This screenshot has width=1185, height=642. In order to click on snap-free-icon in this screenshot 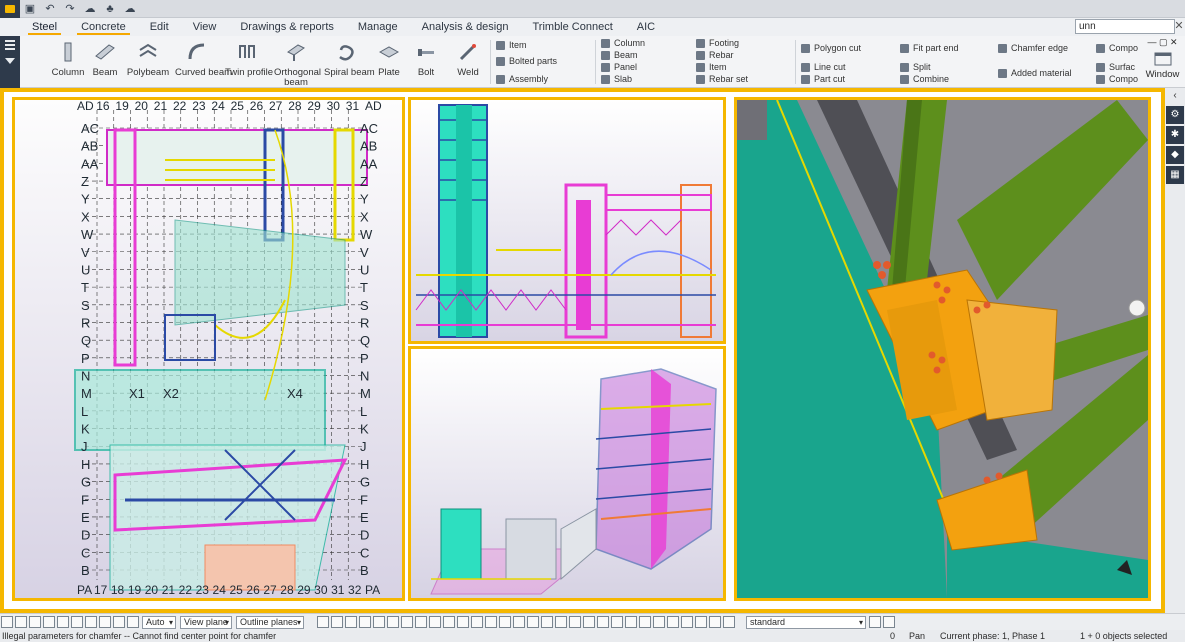, I will do `click(105, 622)`.